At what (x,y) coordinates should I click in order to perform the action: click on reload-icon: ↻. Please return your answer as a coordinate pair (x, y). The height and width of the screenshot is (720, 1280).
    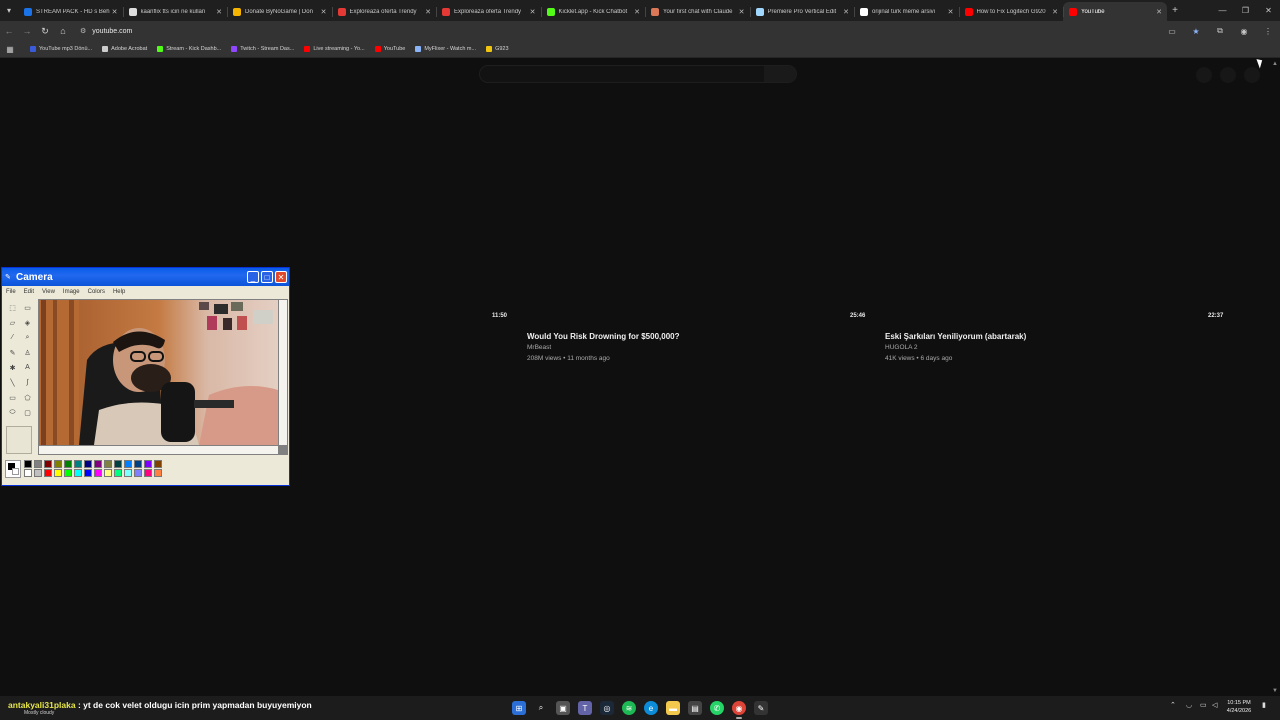
    Looking at the image, I should click on (45, 31).